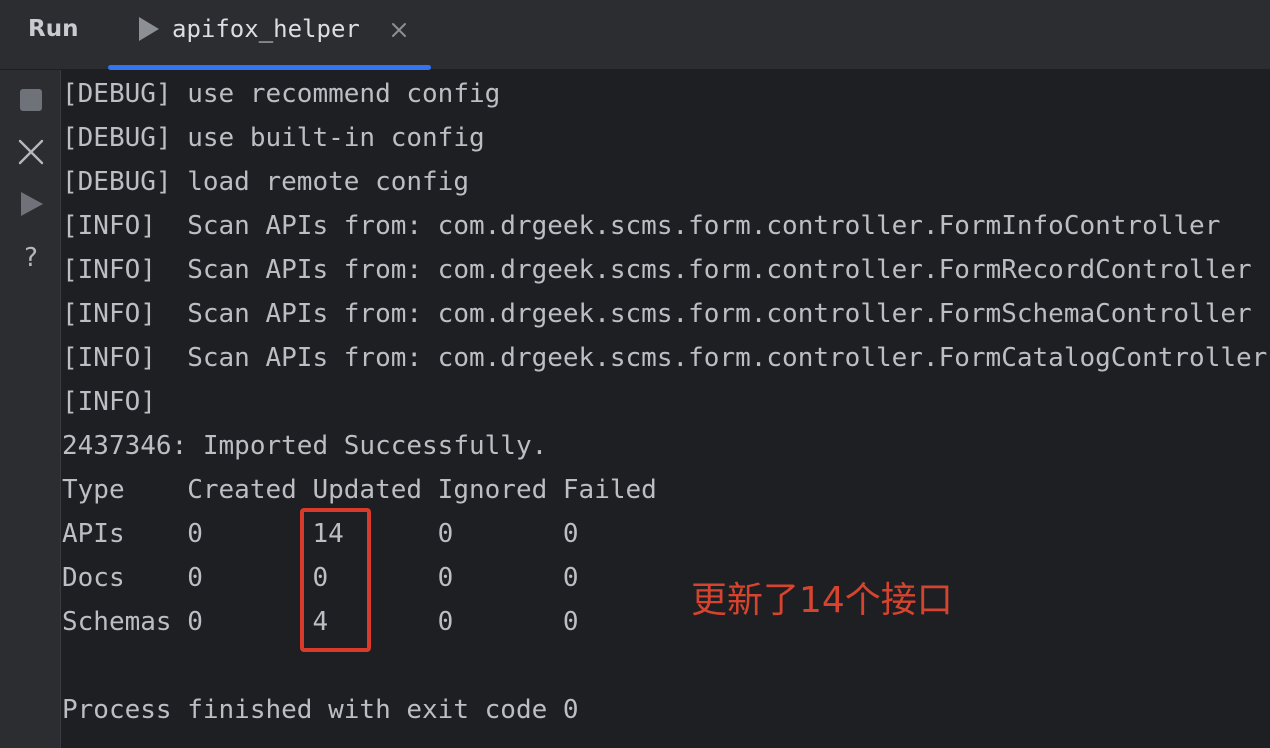 The height and width of the screenshot is (748, 1270). I want to click on console-line: 2437346: Imported Successfully., so click(305, 446).